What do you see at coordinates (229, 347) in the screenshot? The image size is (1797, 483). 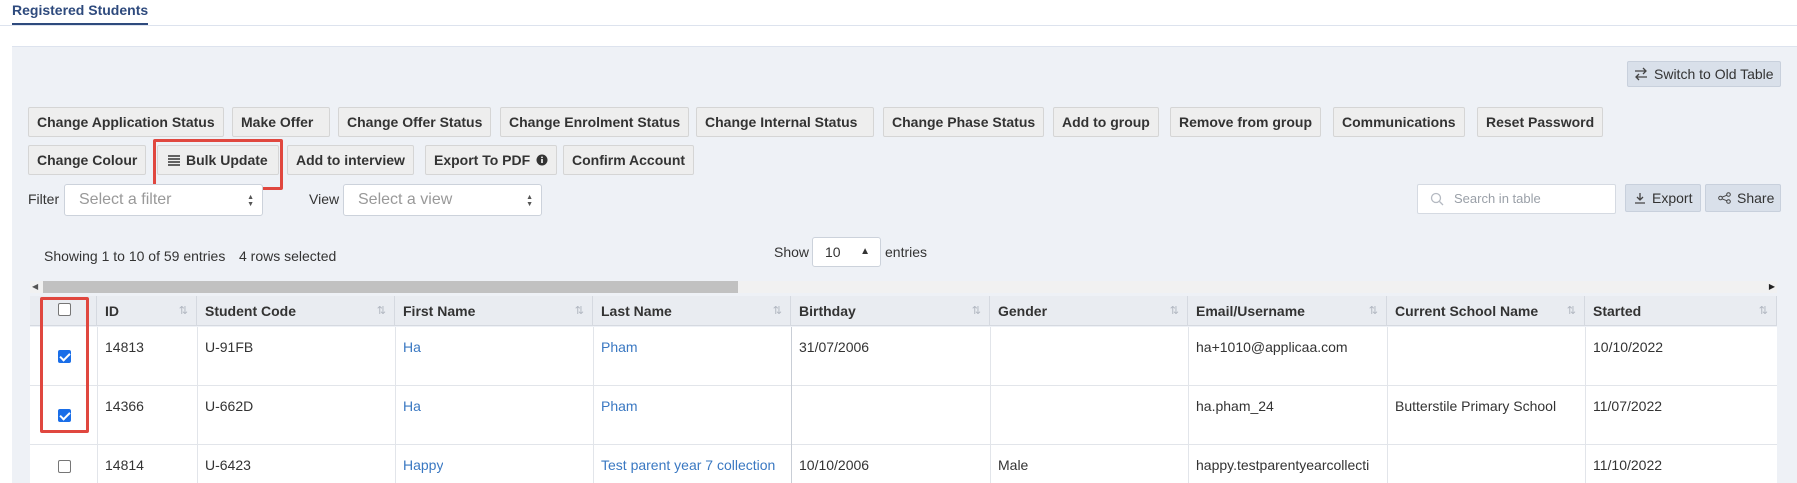 I see `cell-student-code: U-91FB` at bounding box center [229, 347].